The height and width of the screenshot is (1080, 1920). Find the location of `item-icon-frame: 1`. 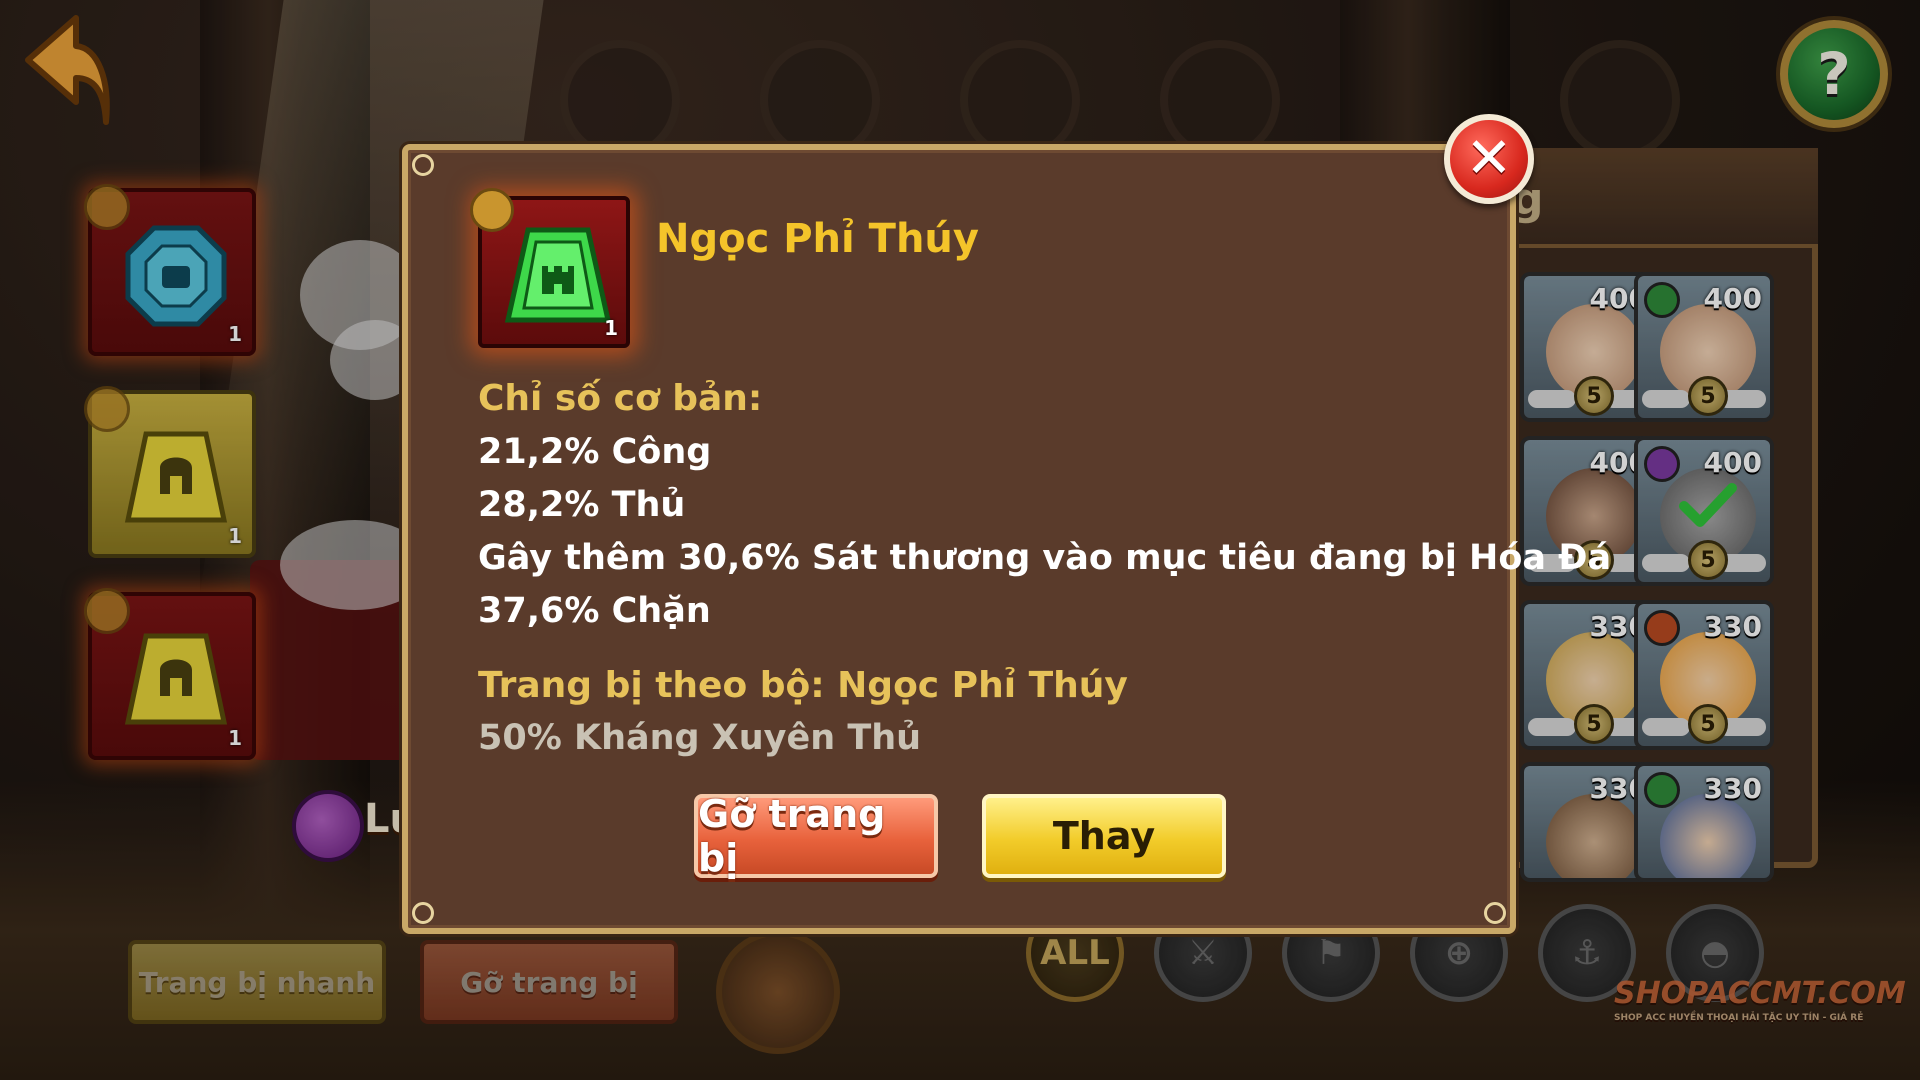

item-icon-frame: 1 is located at coordinates (550, 268).